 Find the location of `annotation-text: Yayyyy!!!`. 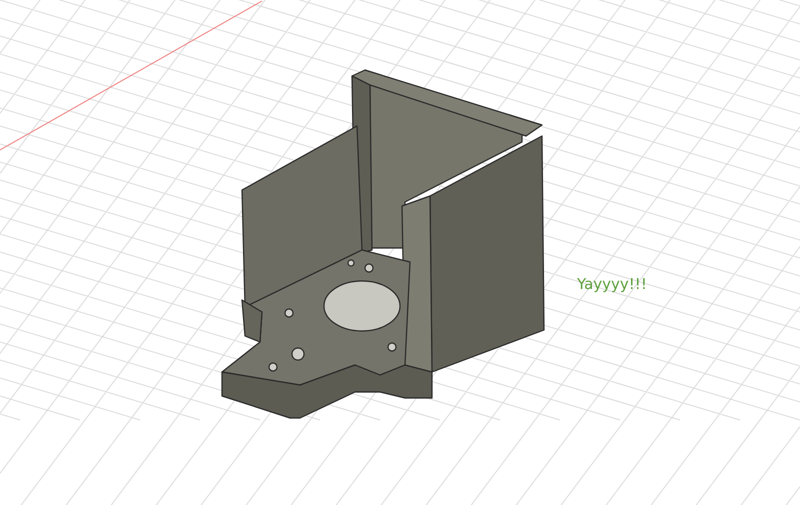

annotation-text: Yayyyy!!! is located at coordinates (612, 284).